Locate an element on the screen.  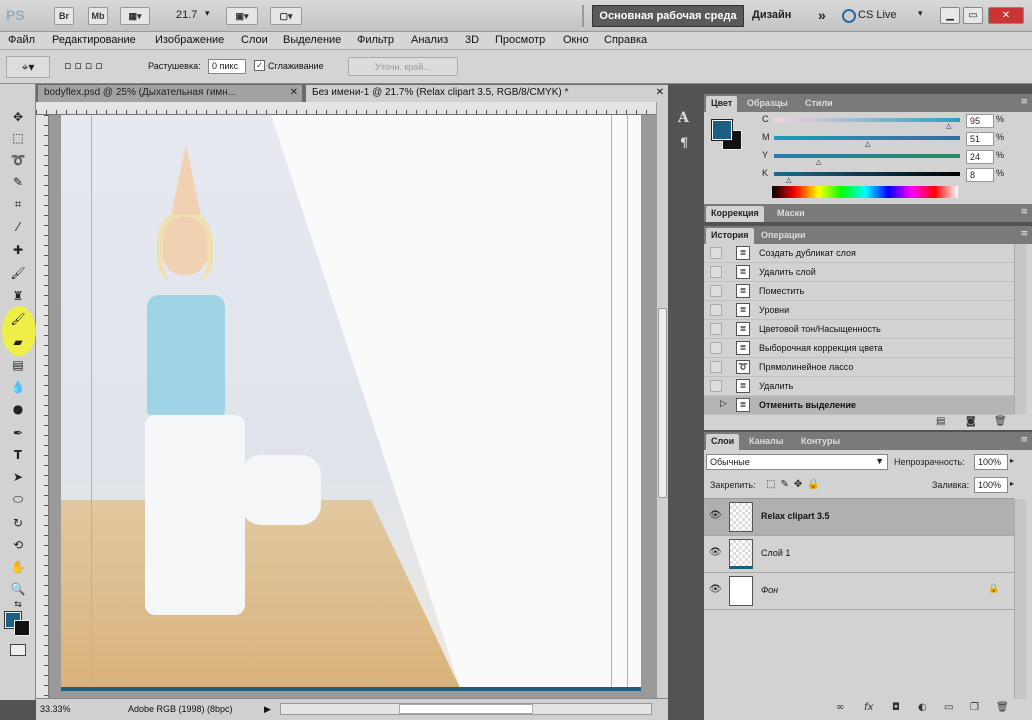
tab-layers: Слои is located at coordinates (723, 442).